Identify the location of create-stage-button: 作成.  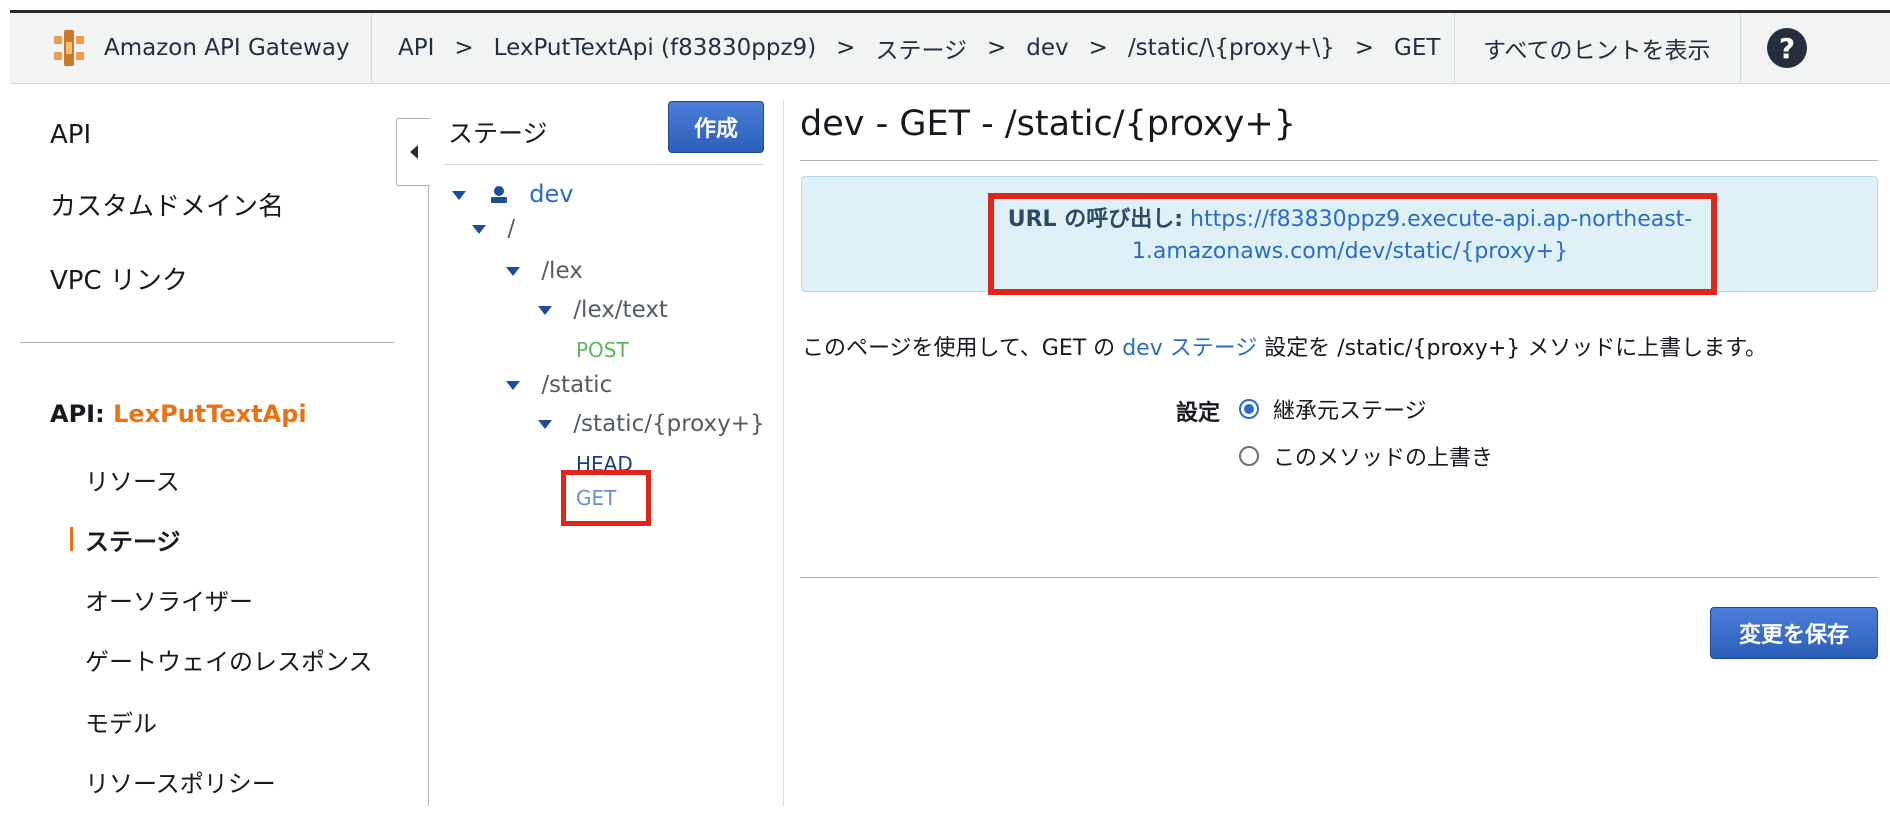
(716, 127).